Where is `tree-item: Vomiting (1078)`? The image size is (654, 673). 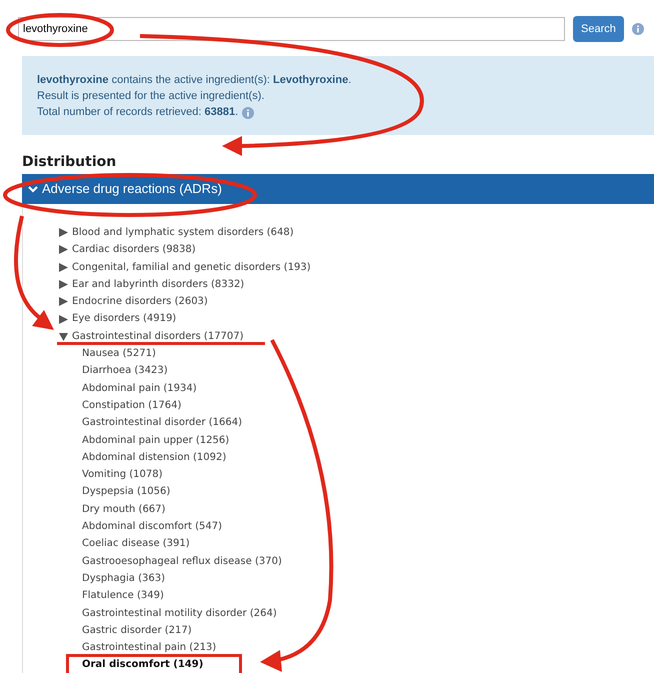 tree-item: Vomiting (1078) is located at coordinates (122, 474).